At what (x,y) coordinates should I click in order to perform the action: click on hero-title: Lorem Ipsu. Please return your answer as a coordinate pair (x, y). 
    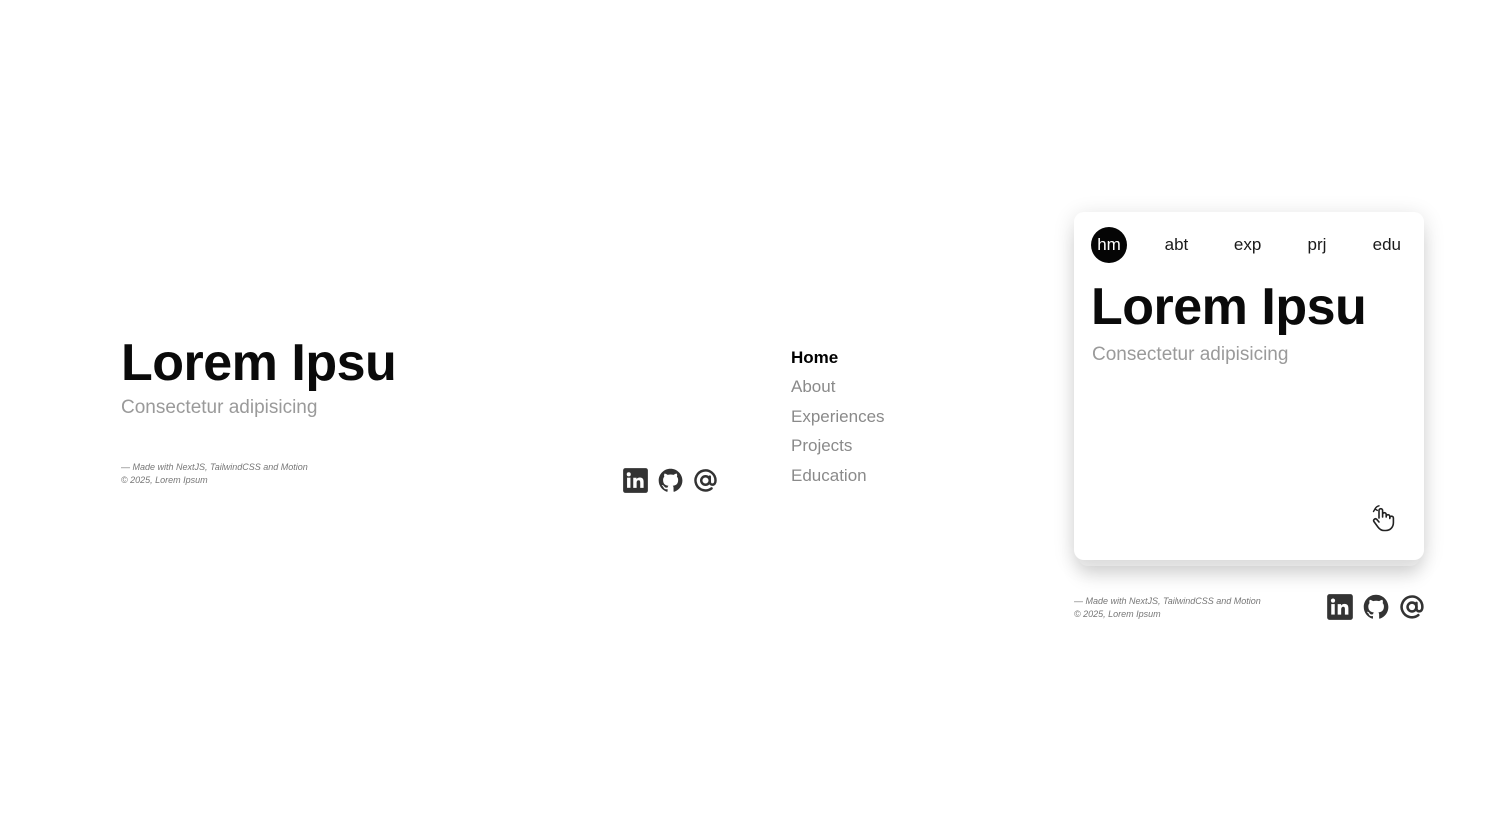
    Looking at the image, I should click on (259, 363).